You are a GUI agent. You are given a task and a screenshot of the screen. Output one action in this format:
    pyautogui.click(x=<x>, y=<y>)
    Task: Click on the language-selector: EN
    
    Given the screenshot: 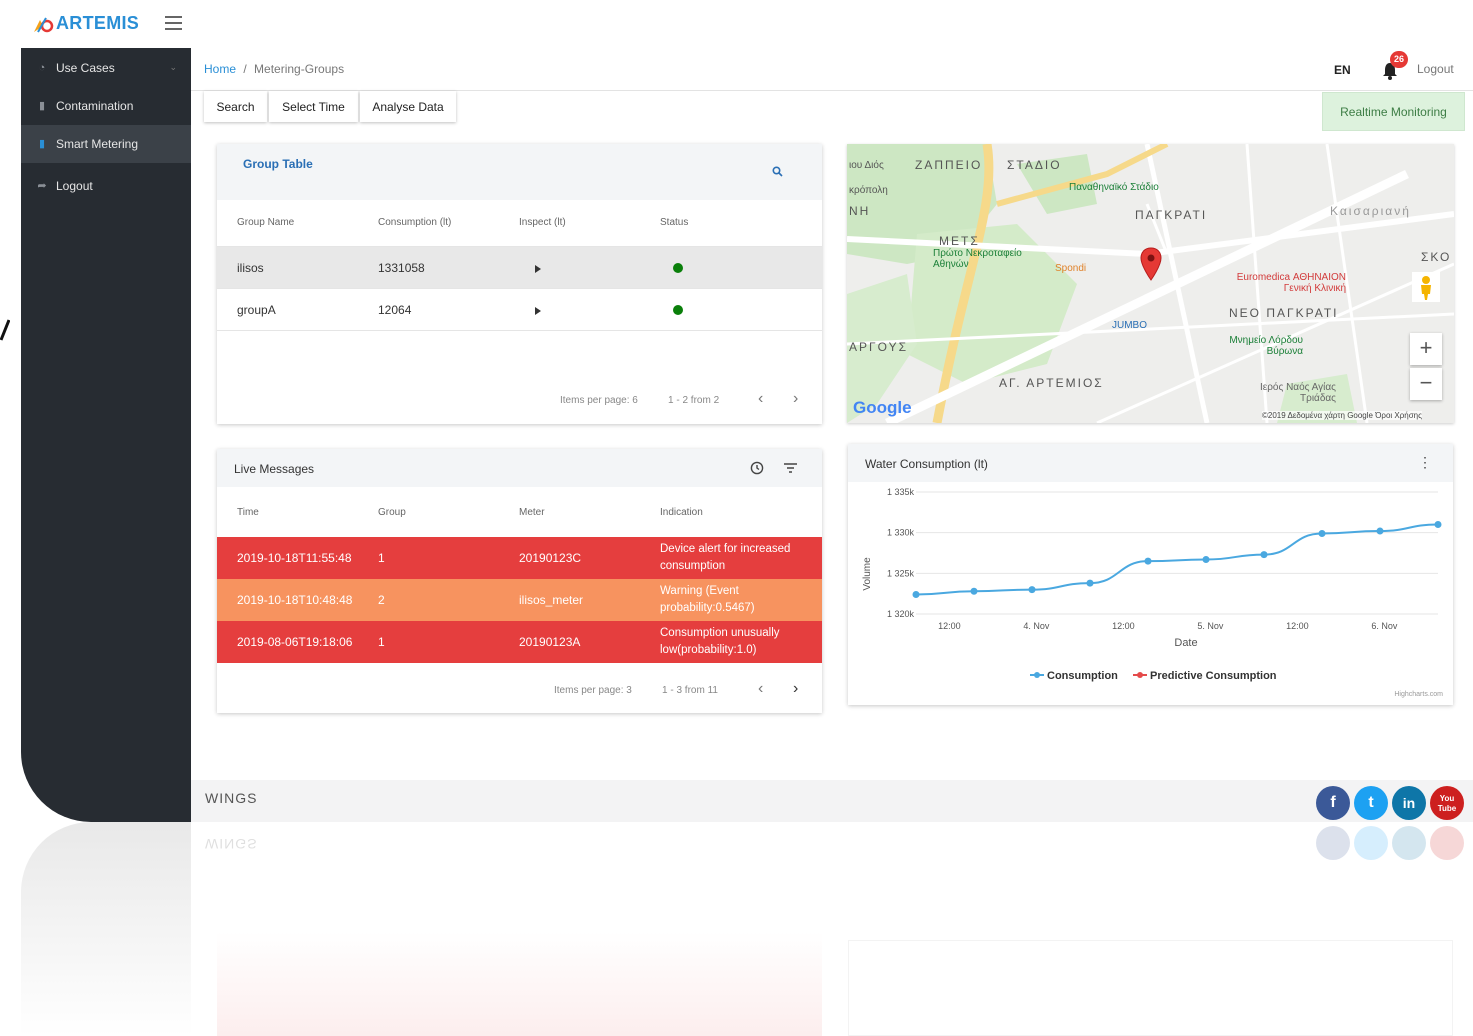 What is the action you would take?
    pyautogui.click(x=1342, y=70)
    